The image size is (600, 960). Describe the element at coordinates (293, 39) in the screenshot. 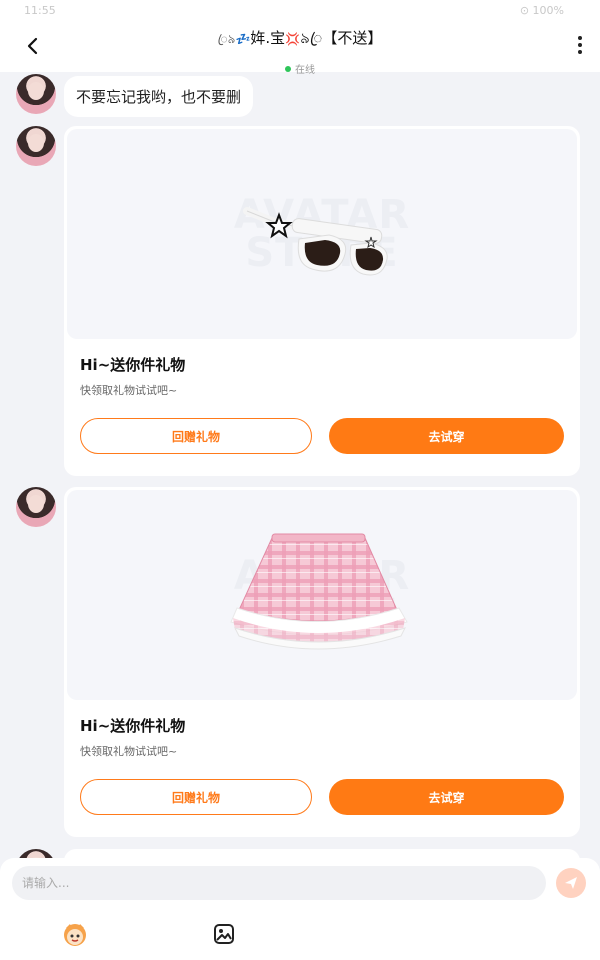

I see `anger-emoji: 💢` at that location.